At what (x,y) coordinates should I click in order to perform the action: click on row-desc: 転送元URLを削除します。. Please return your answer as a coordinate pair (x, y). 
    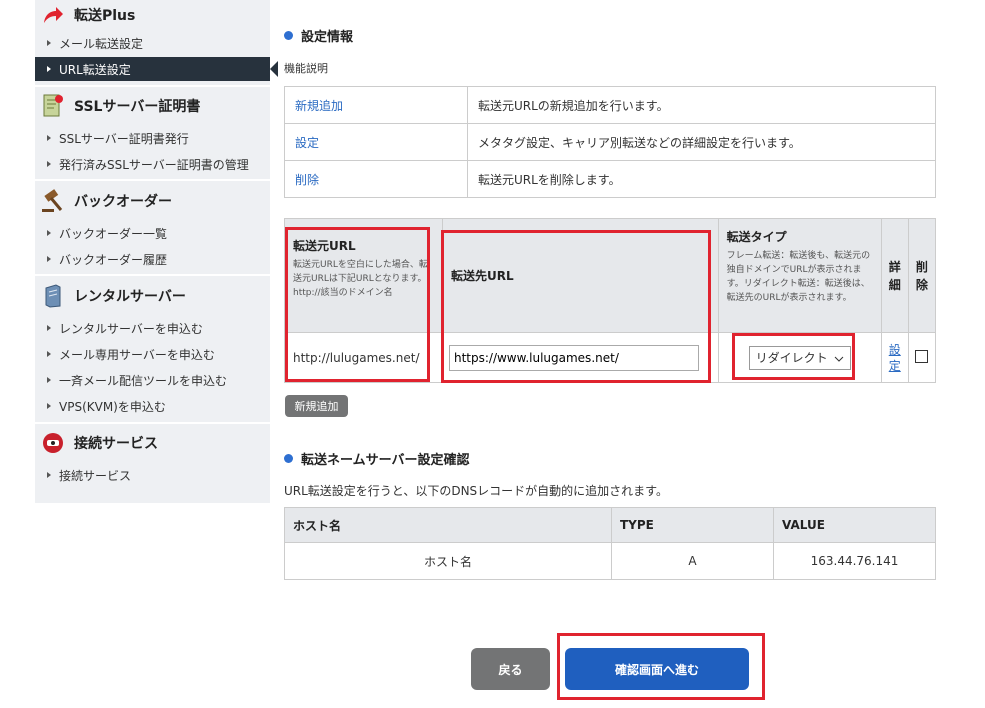
    Looking at the image, I should click on (701, 179).